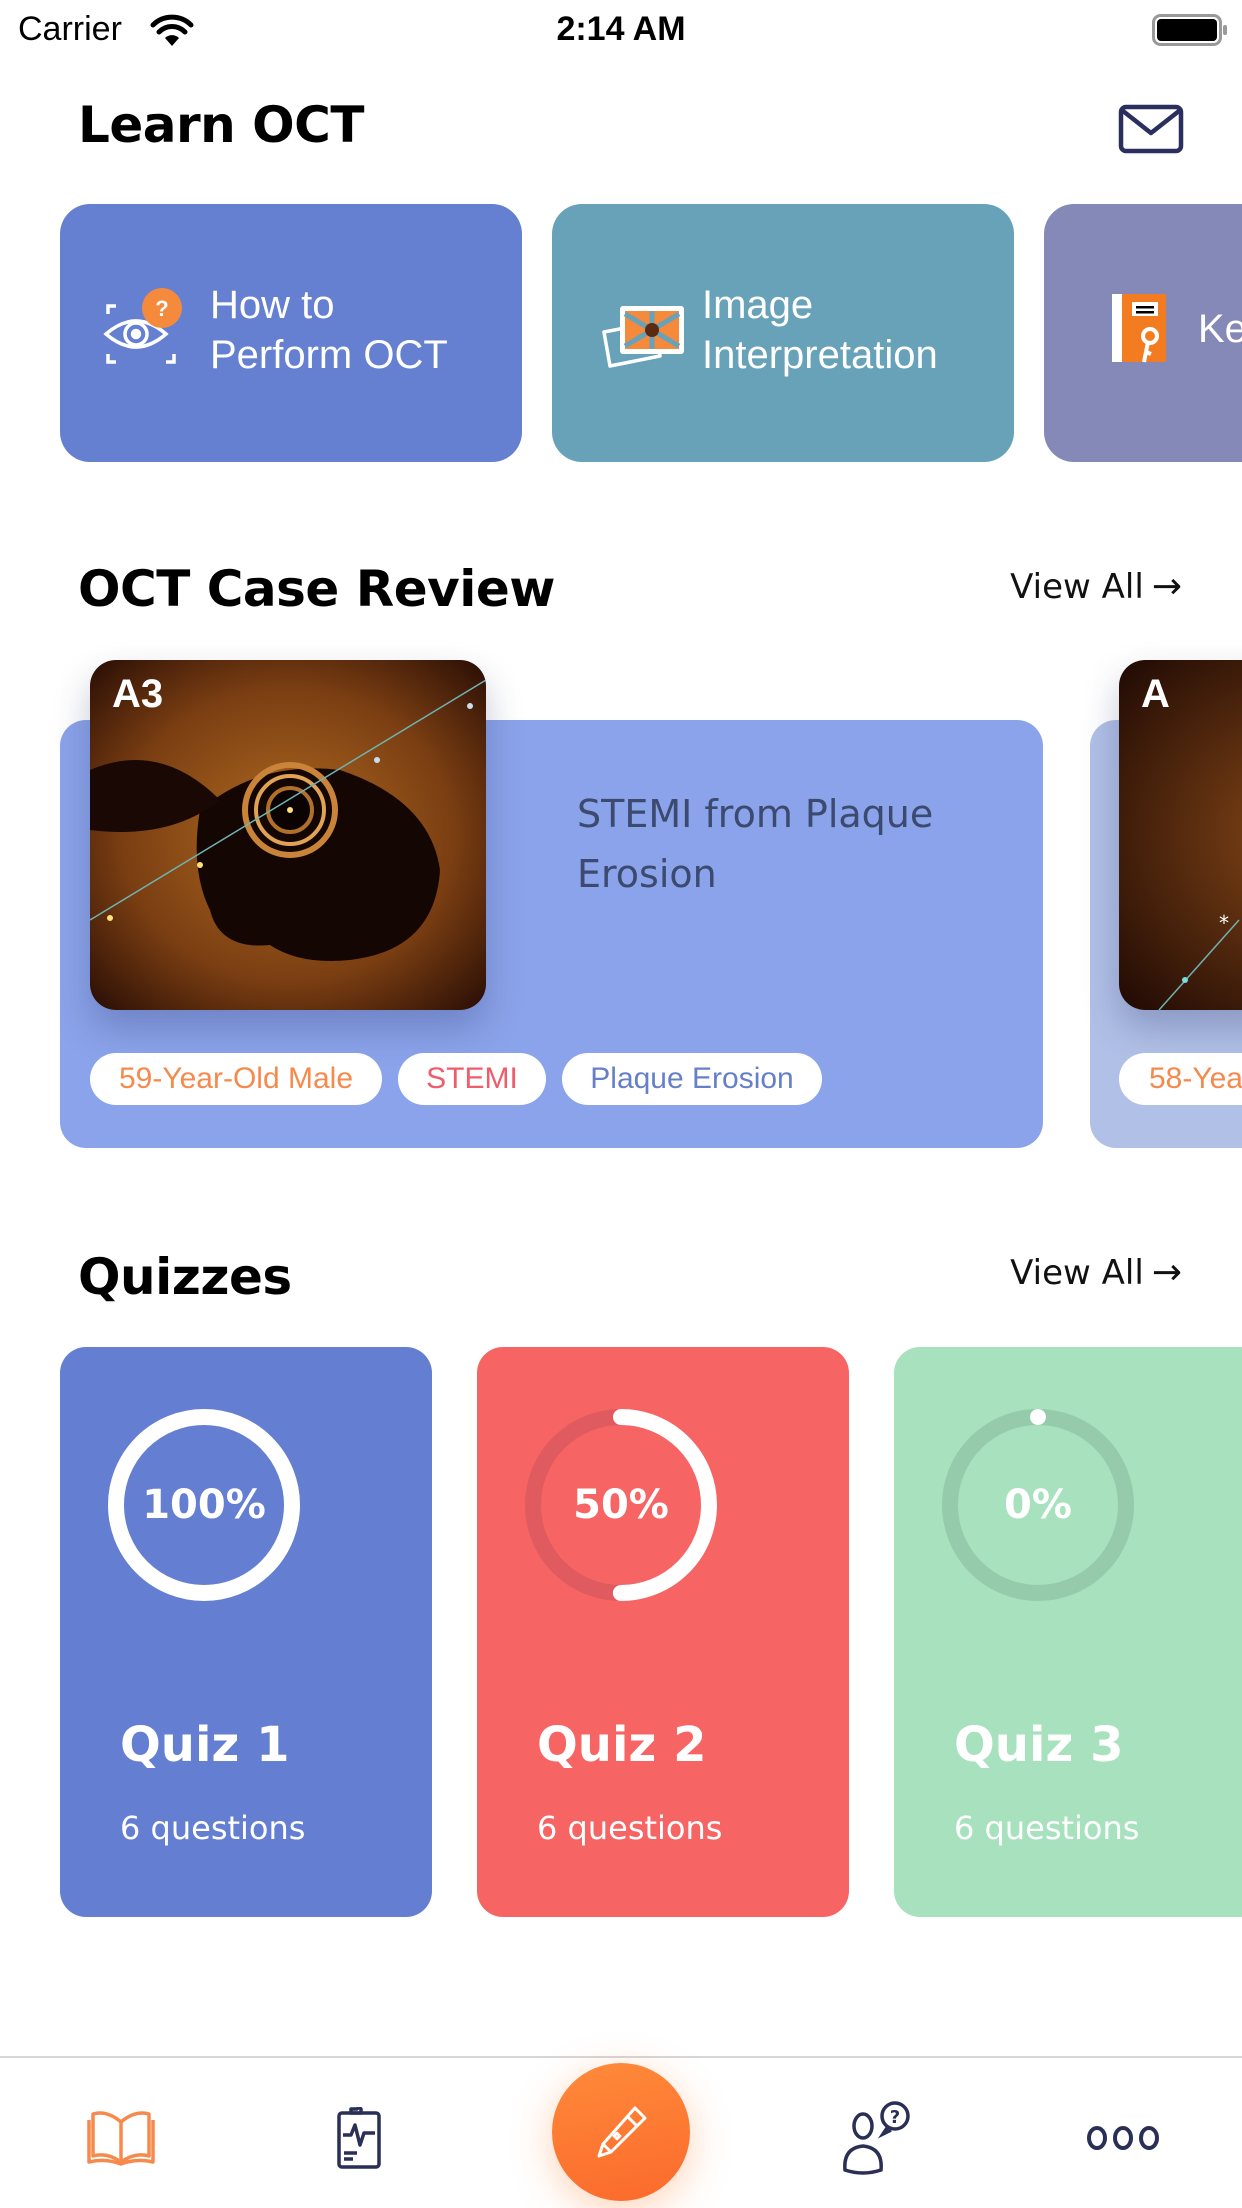 Image resolution: width=1242 pixels, height=2208 pixels. Describe the element at coordinates (622, 1745) in the screenshot. I see `quiz-name: Quiz 2` at that location.